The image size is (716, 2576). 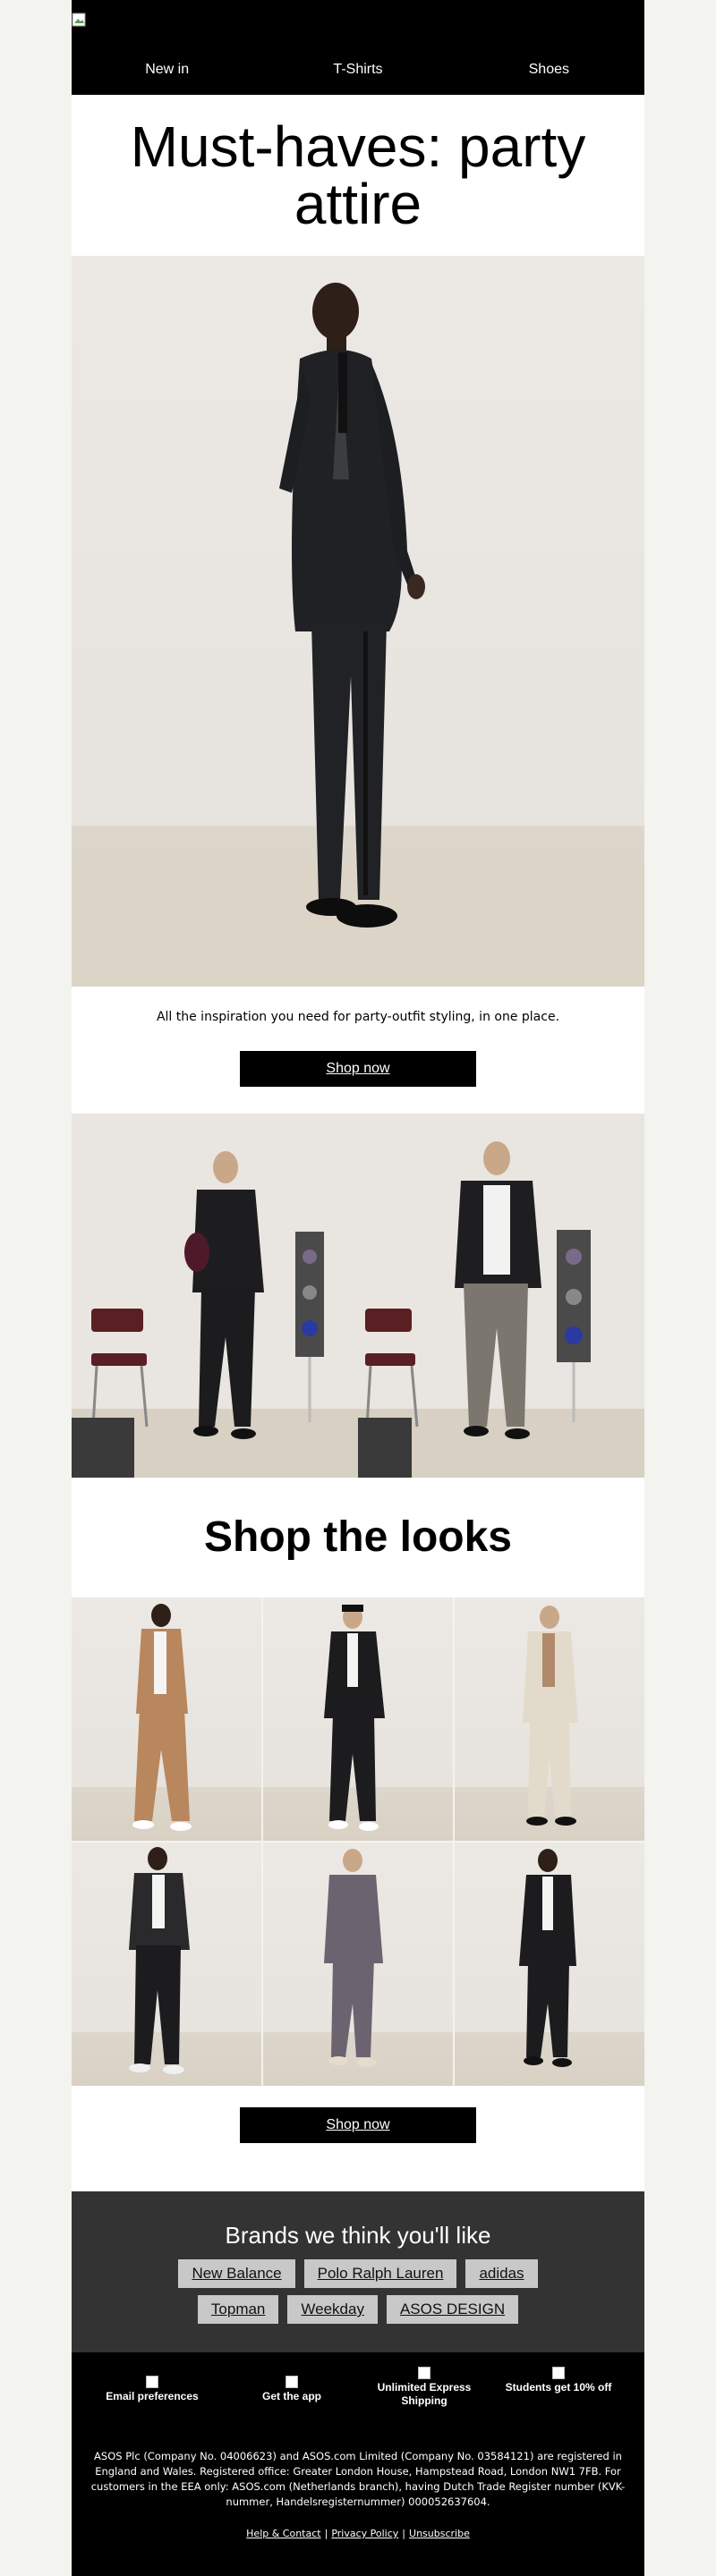 I want to click on look-photo-left, so click(x=215, y=1296).